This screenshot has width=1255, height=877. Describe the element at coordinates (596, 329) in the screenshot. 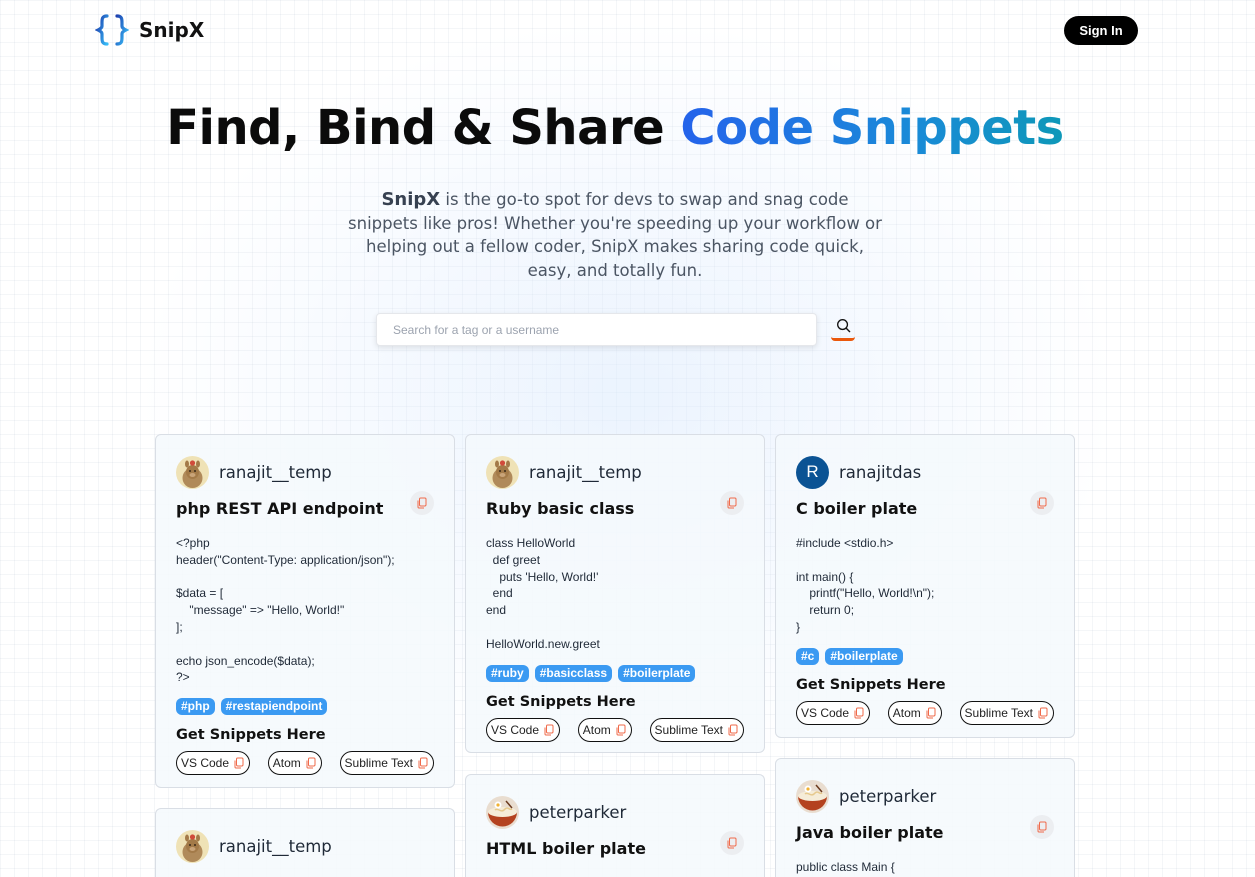

I see `search-input` at that location.